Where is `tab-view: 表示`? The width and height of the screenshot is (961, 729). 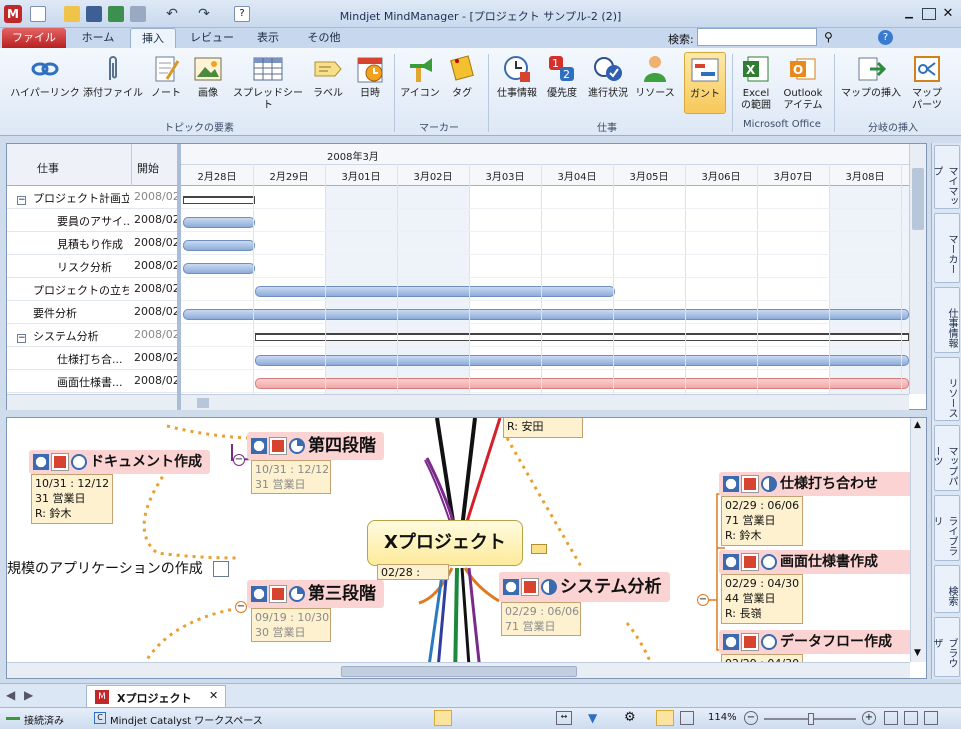
tab-view: 表示 is located at coordinates (268, 38).